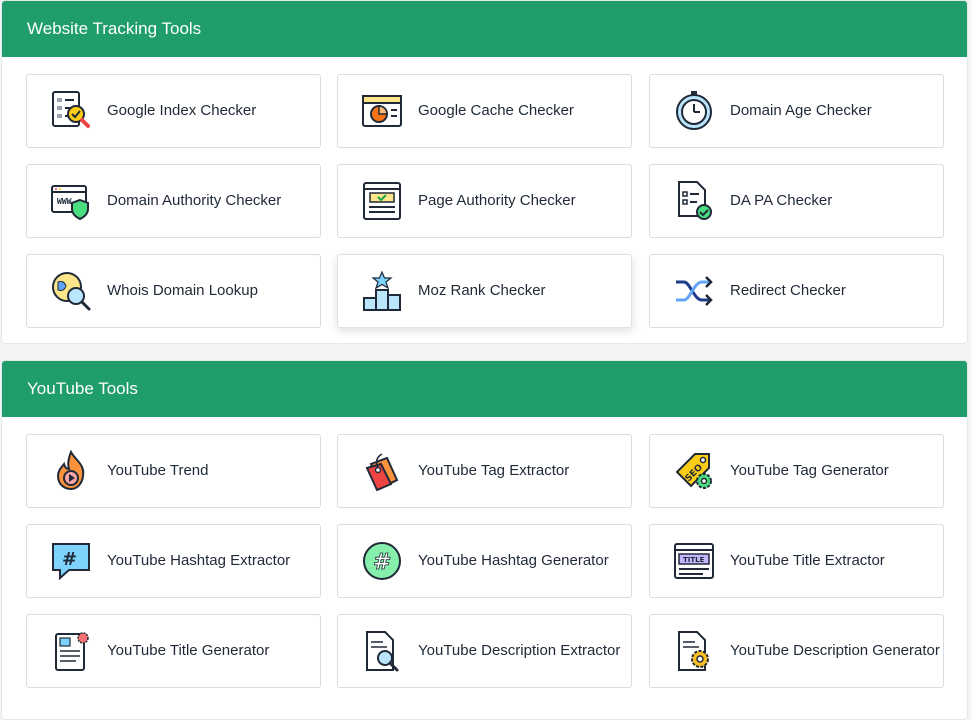 Image resolution: width=971 pixels, height=720 pixels. I want to click on tool-card-youtube-hashtag-generator: # YouTube Hashtag Generator, so click(484, 561).